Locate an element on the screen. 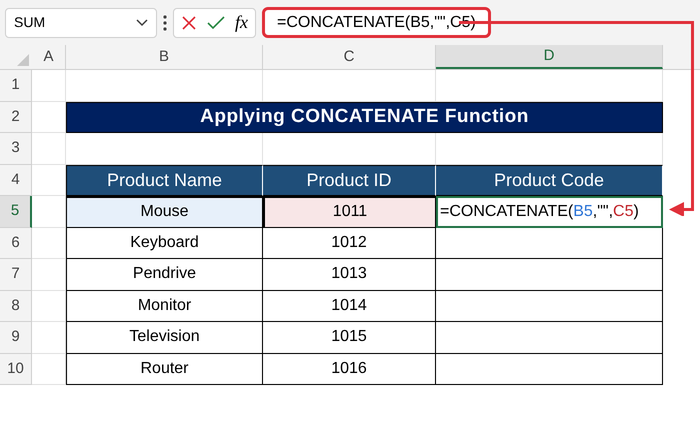  table-cell: 1011 is located at coordinates (349, 212).